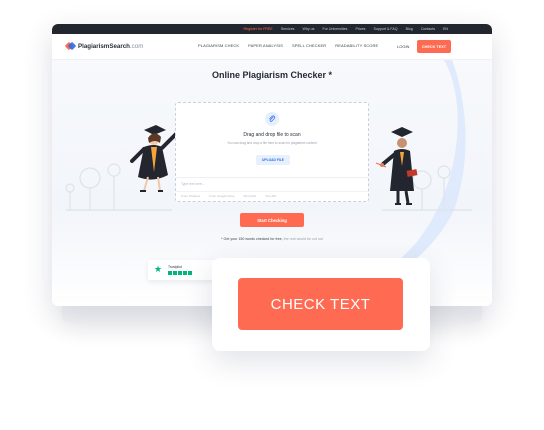 The image size is (544, 430). What do you see at coordinates (265, 45) in the screenshot?
I see `nav-paper-analysis: PAPER ANALYSIS` at bounding box center [265, 45].